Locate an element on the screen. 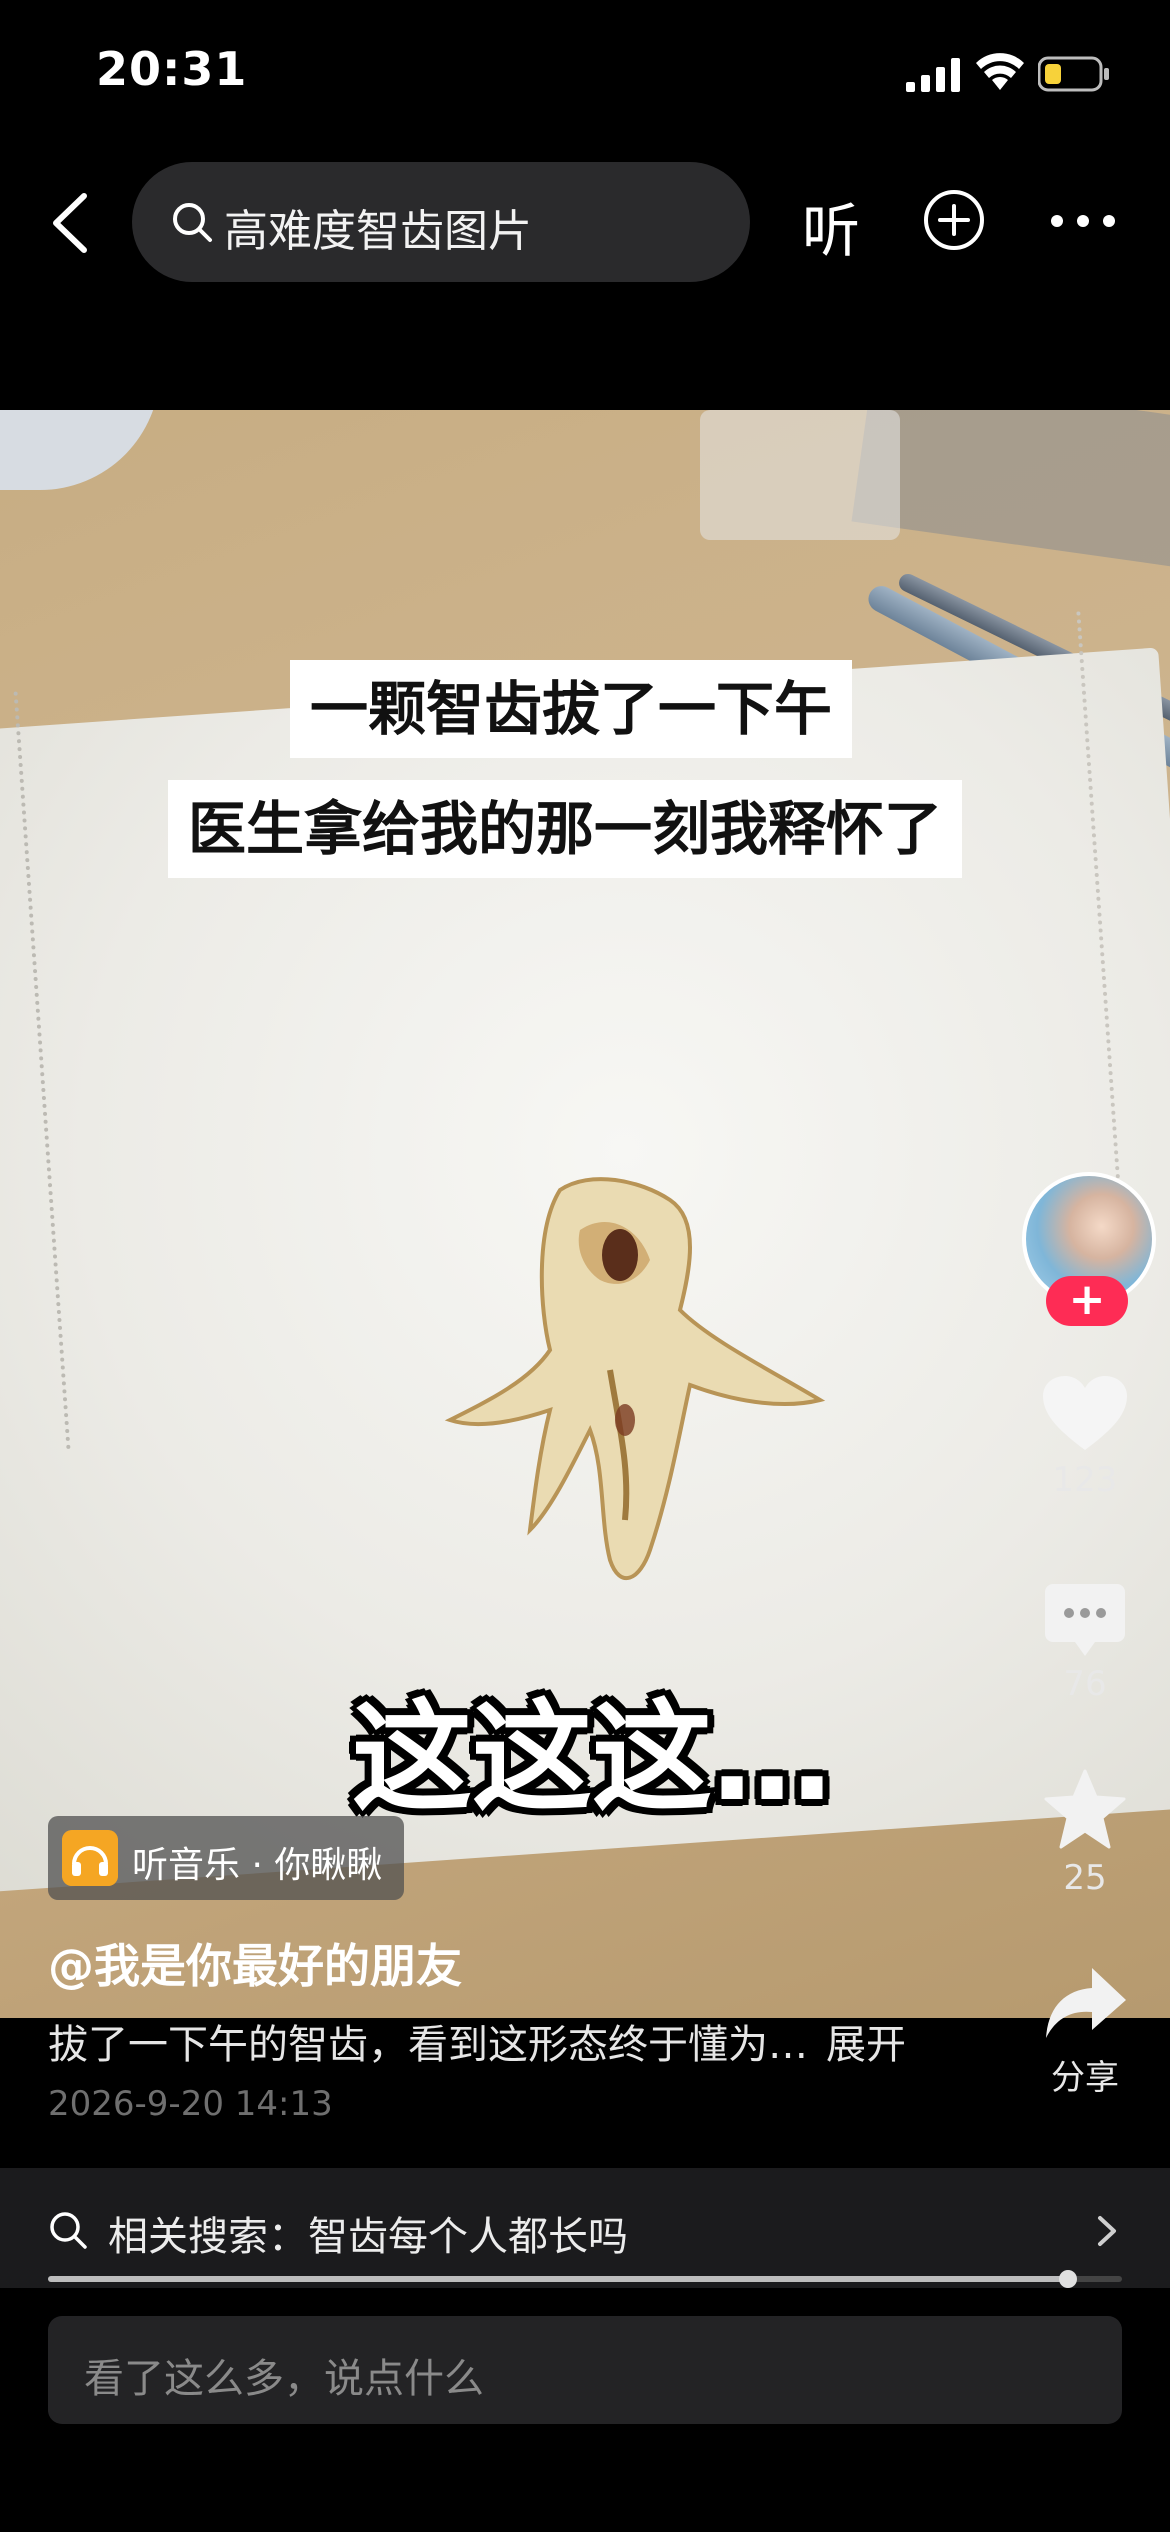  share-label: 分享 is located at coordinates (1085, 2078).